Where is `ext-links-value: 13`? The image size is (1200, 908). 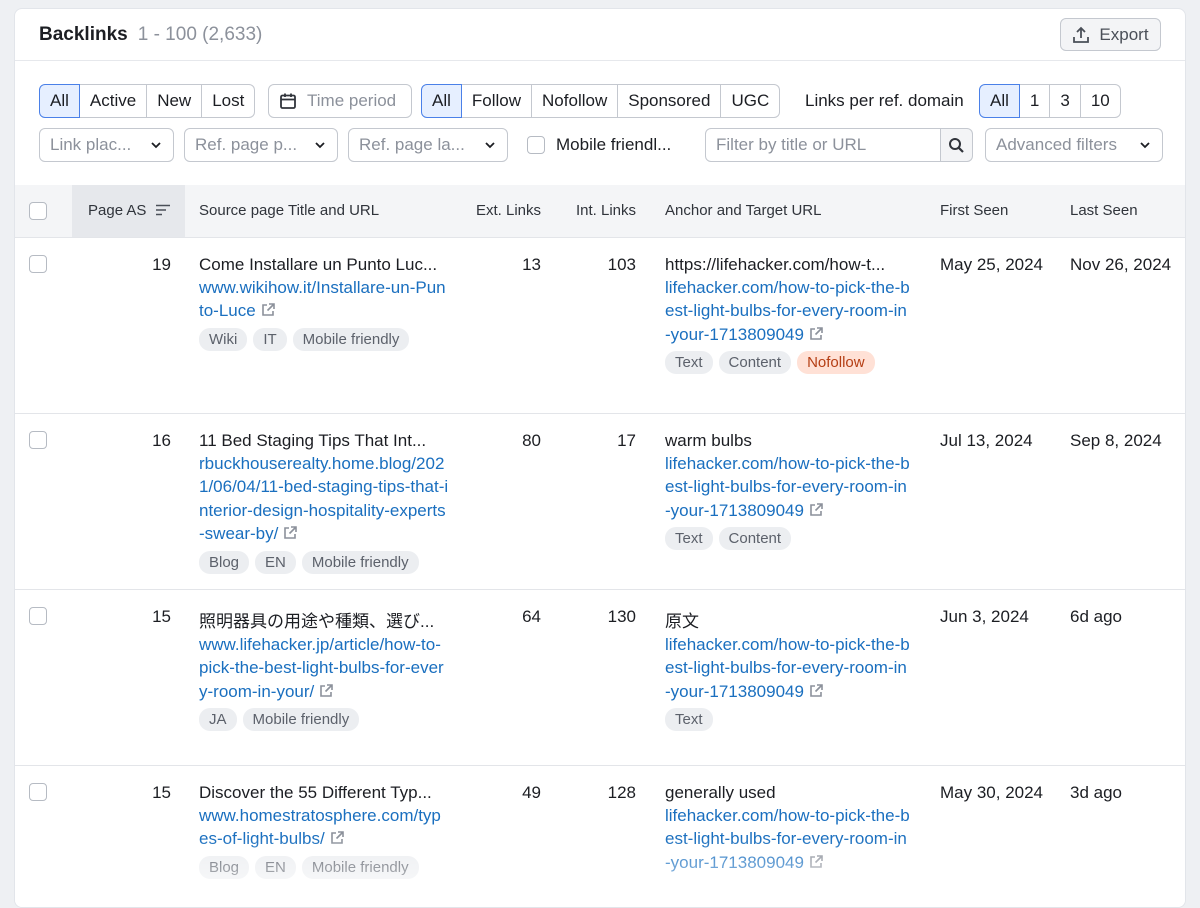
ext-links-value: 13 is located at coordinates (531, 264).